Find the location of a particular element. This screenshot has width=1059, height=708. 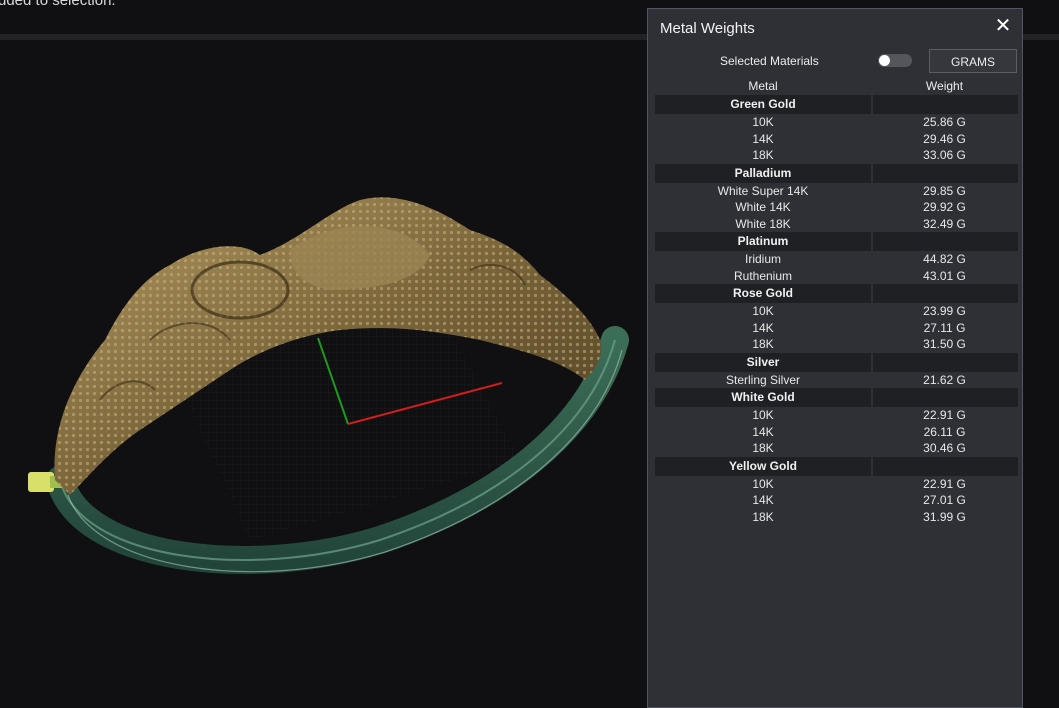

group-name: Green Gold is located at coordinates (763, 104).